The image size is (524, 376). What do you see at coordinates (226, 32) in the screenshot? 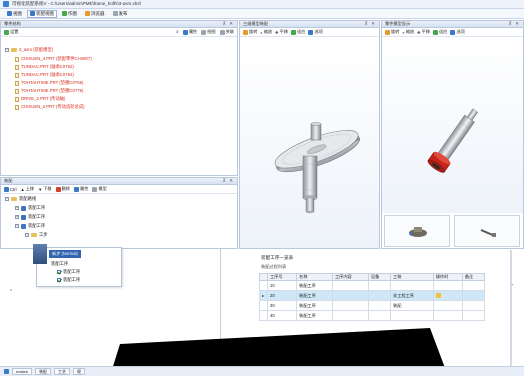
I see `link-button: 关联` at bounding box center [226, 32].